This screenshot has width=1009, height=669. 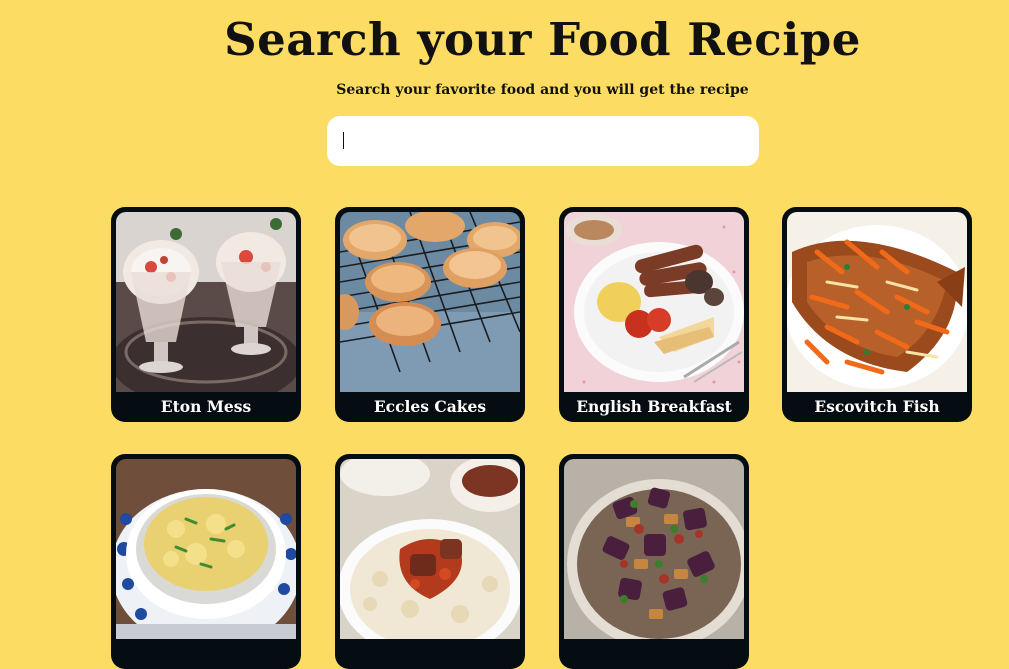 What do you see at coordinates (654, 302) in the screenshot?
I see `english-breakfast-photo` at bounding box center [654, 302].